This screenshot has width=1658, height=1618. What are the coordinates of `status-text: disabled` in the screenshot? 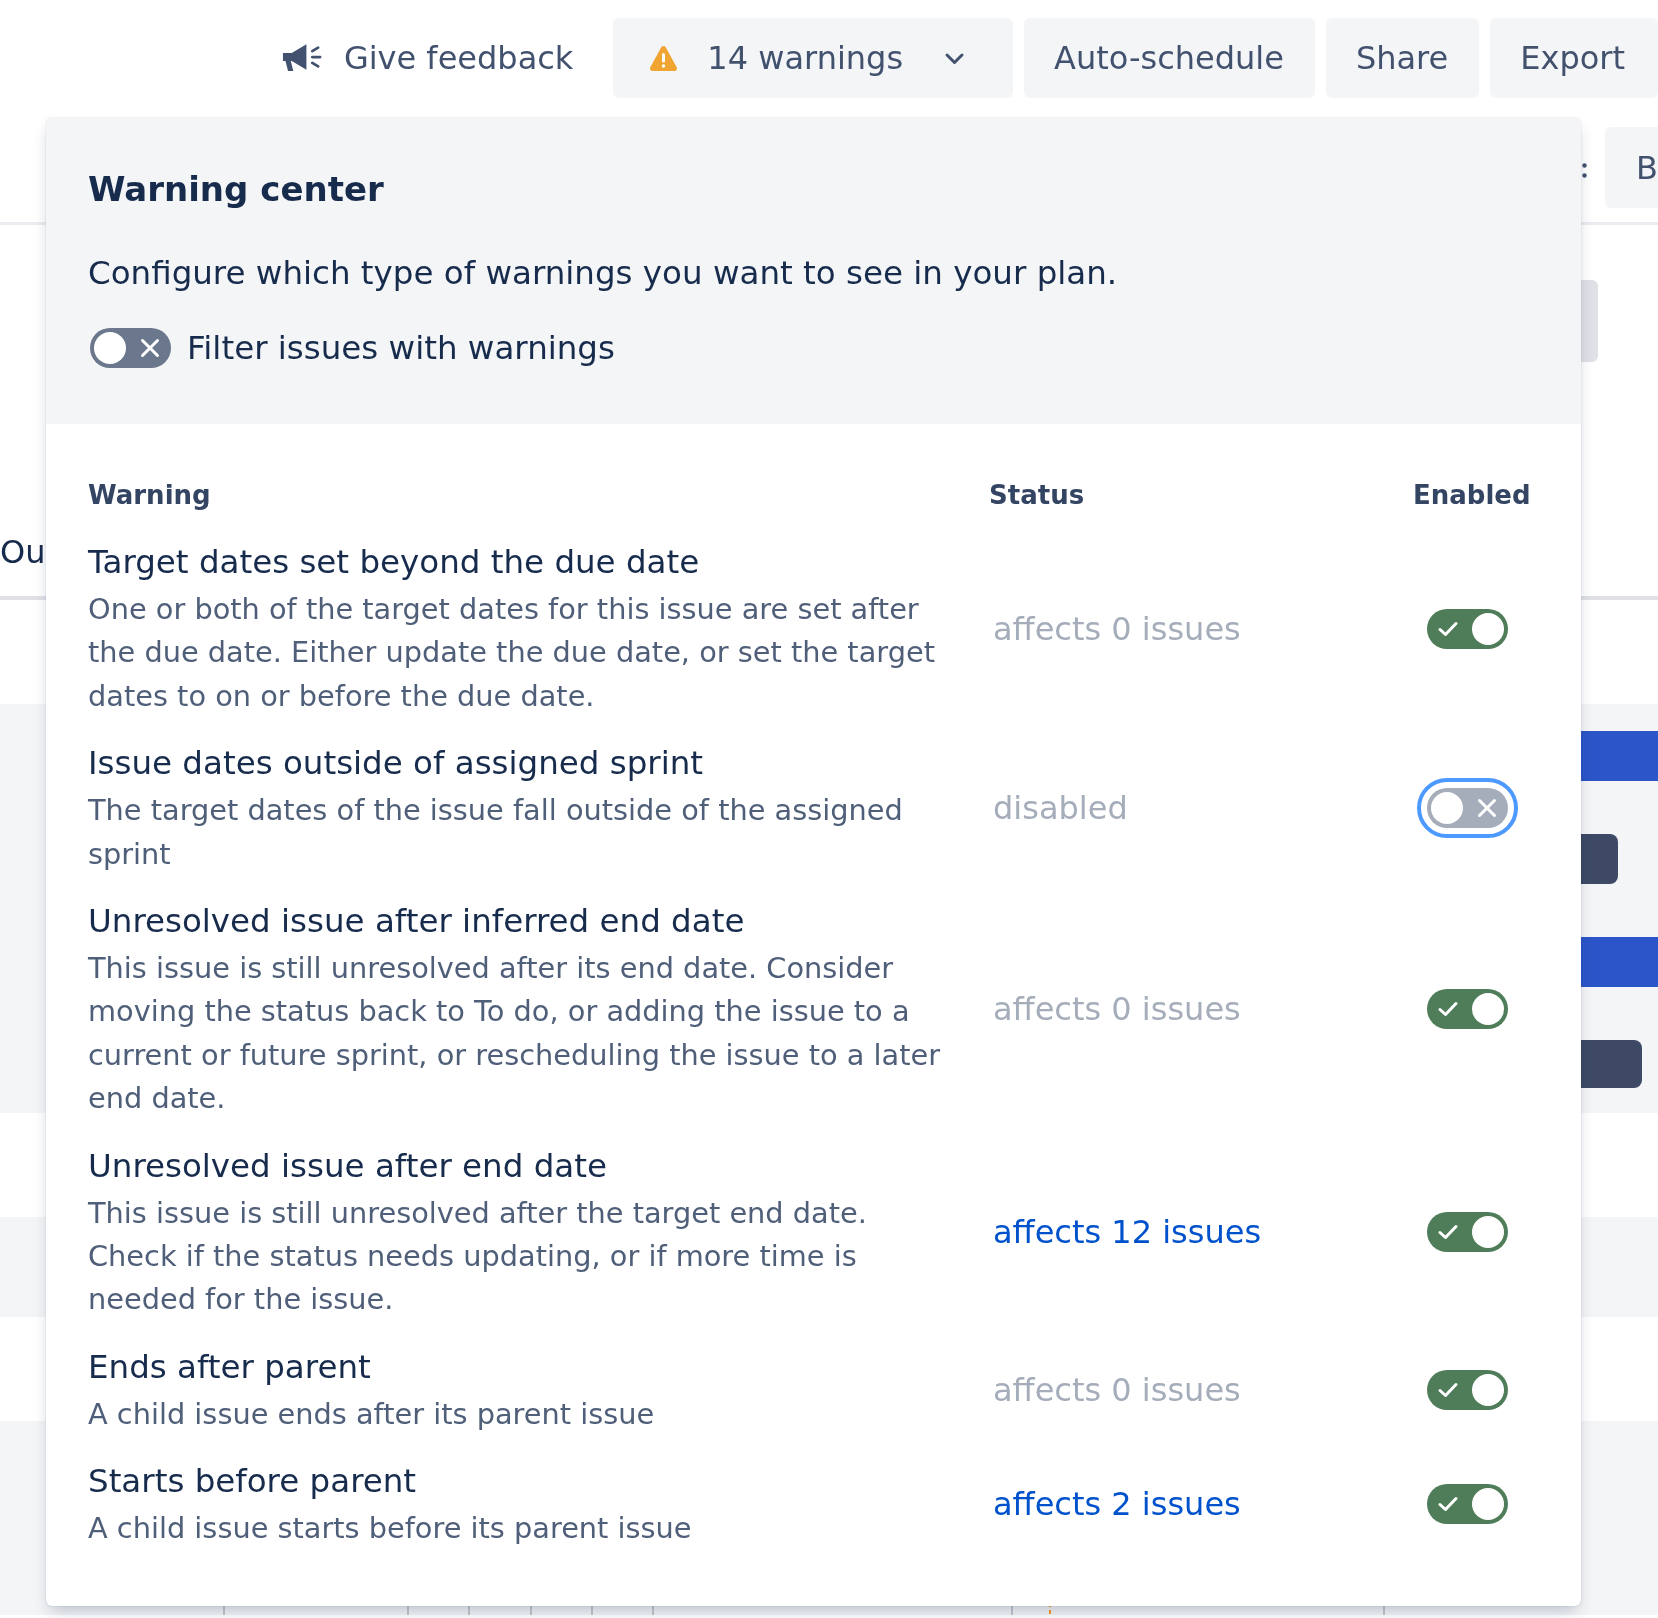 It's located at (1060, 809).